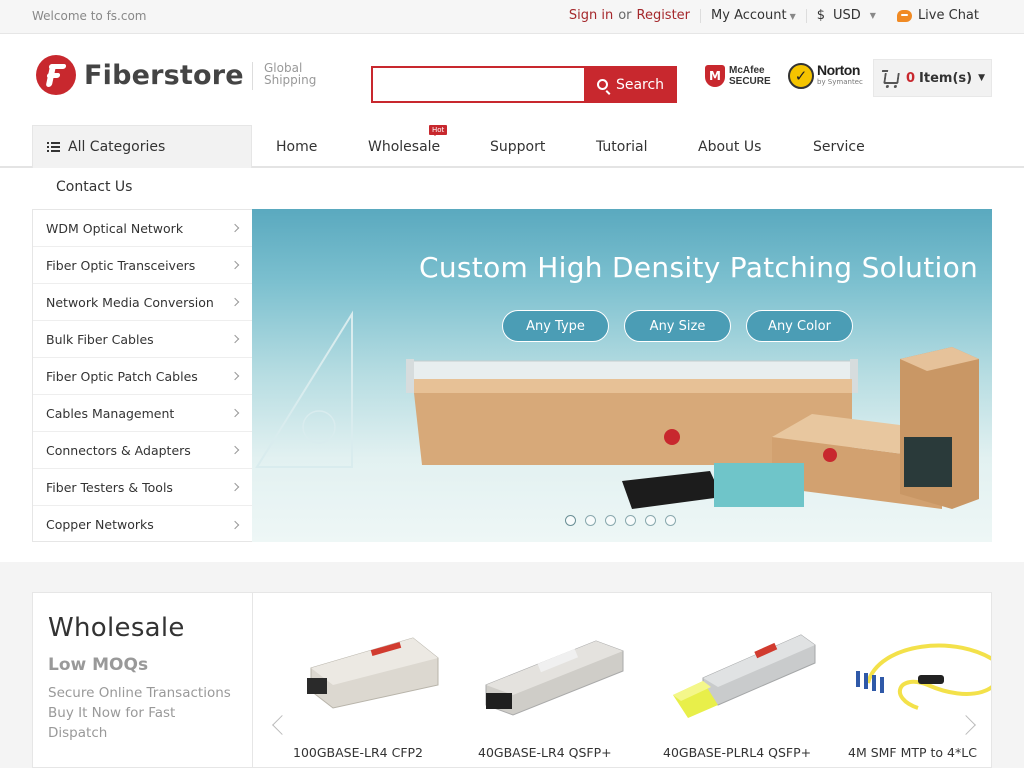 The height and width of the screenshot is (768, 1024). I want to click on nav-item-label: Tutorial, so click(622, 146).